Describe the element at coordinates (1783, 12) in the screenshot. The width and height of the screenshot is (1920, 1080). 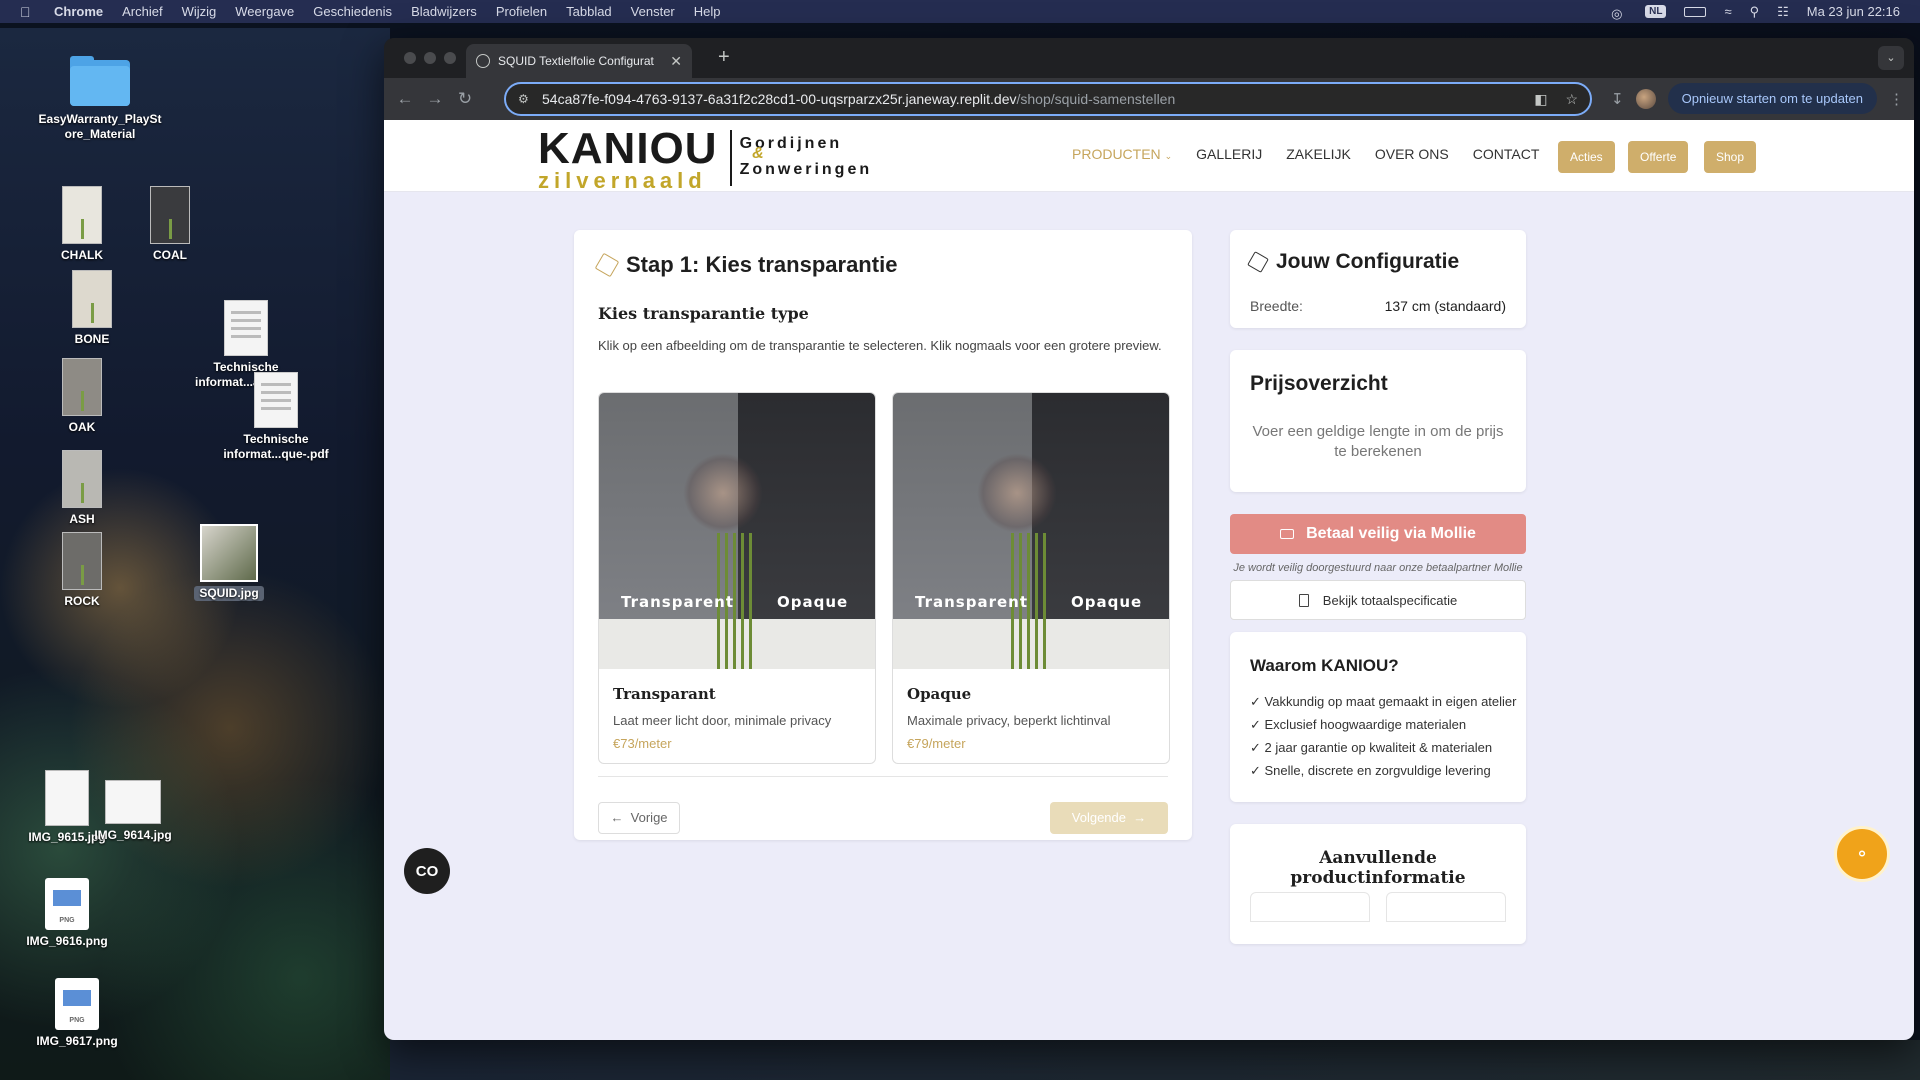
I see `control-center-icon: ☷` at that location.